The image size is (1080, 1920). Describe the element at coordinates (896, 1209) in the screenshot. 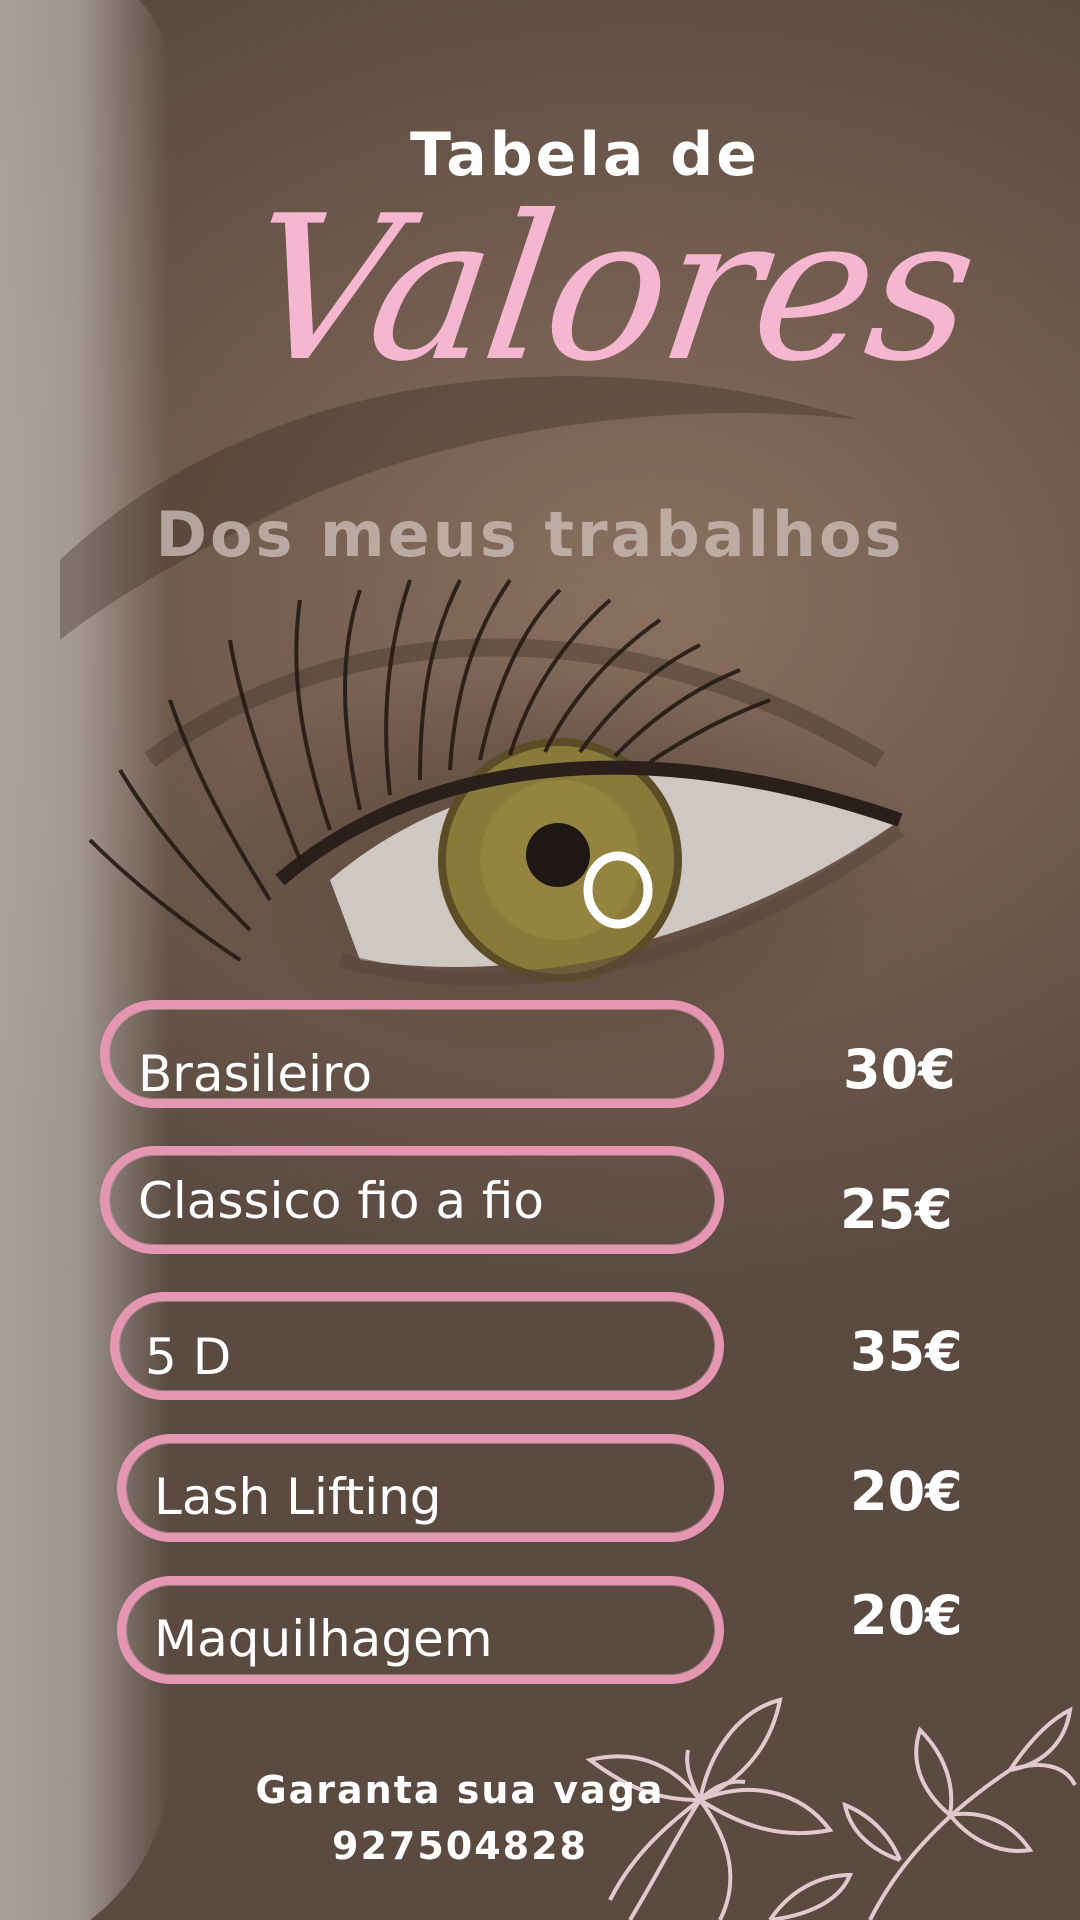

I see `service-price: 25€` at that location.